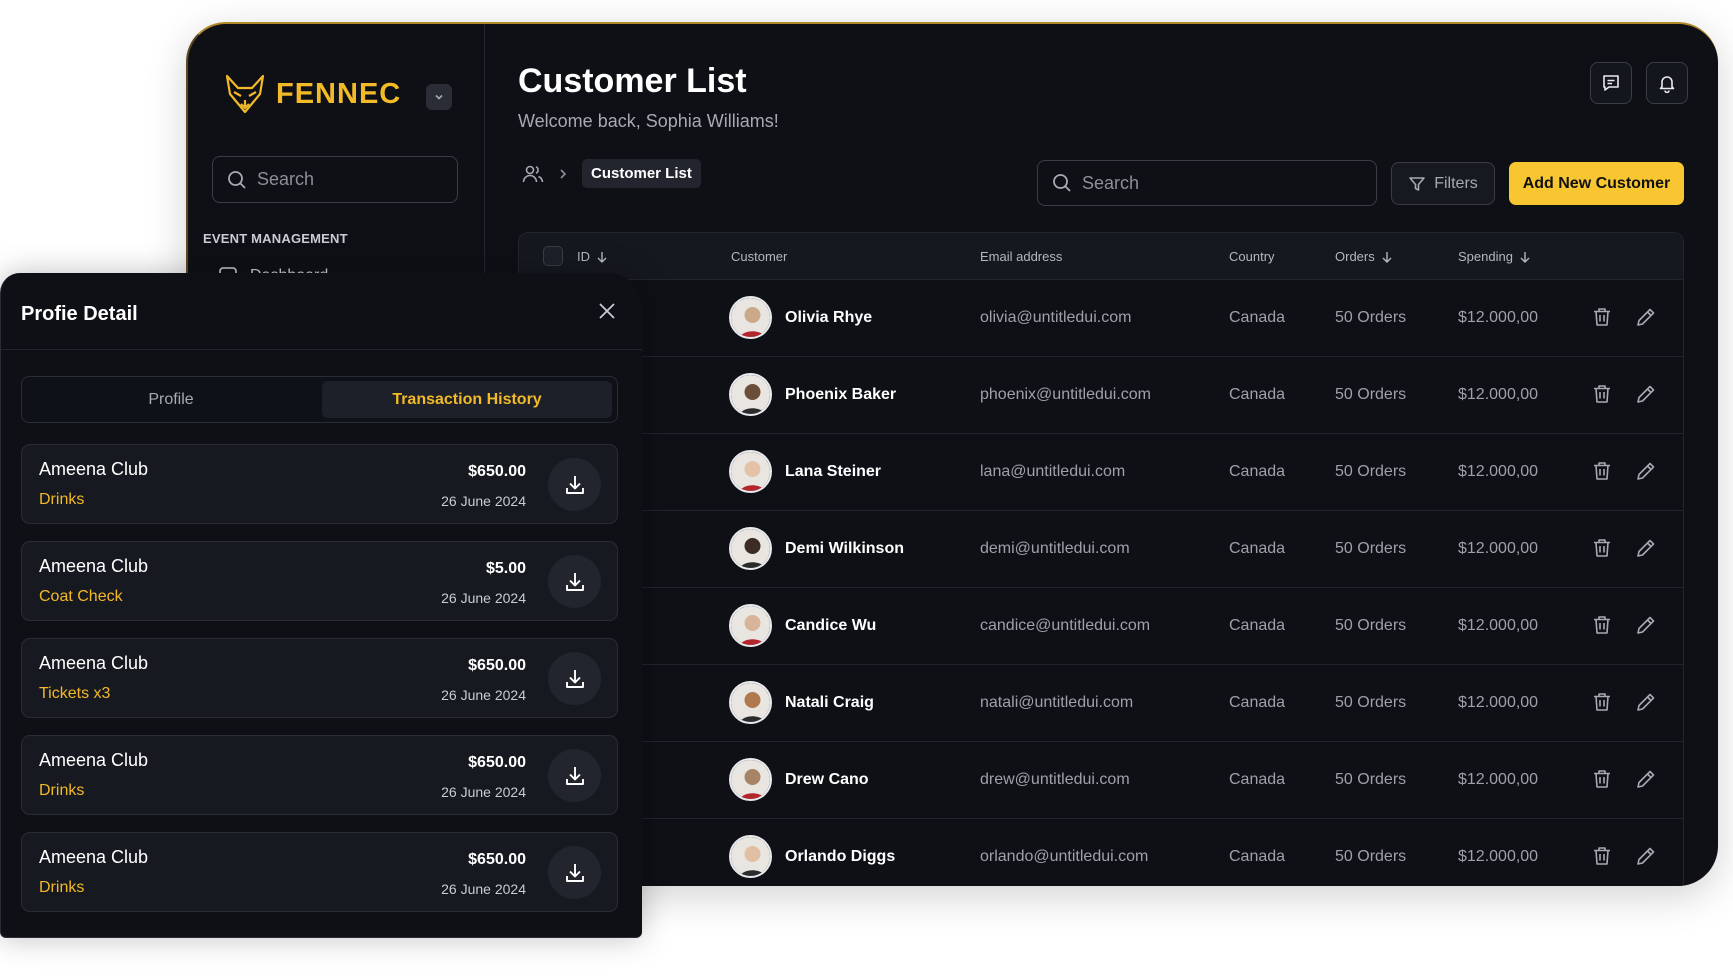  I want to click on customer-cell: Phoenix Baker, so click(812, 394).